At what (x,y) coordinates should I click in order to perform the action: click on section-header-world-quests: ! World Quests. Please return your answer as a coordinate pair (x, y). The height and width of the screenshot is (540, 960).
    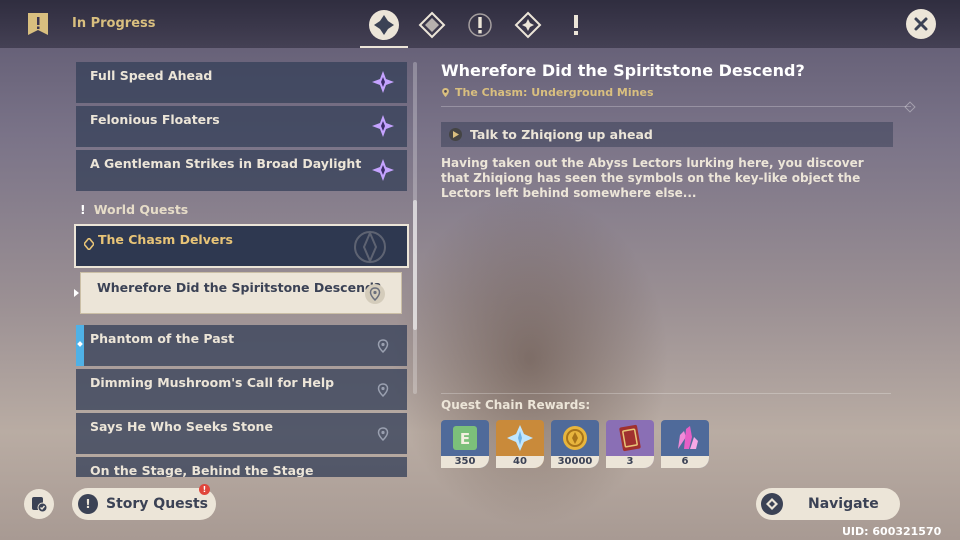
    Looking at the image, I should click on (134, 209).